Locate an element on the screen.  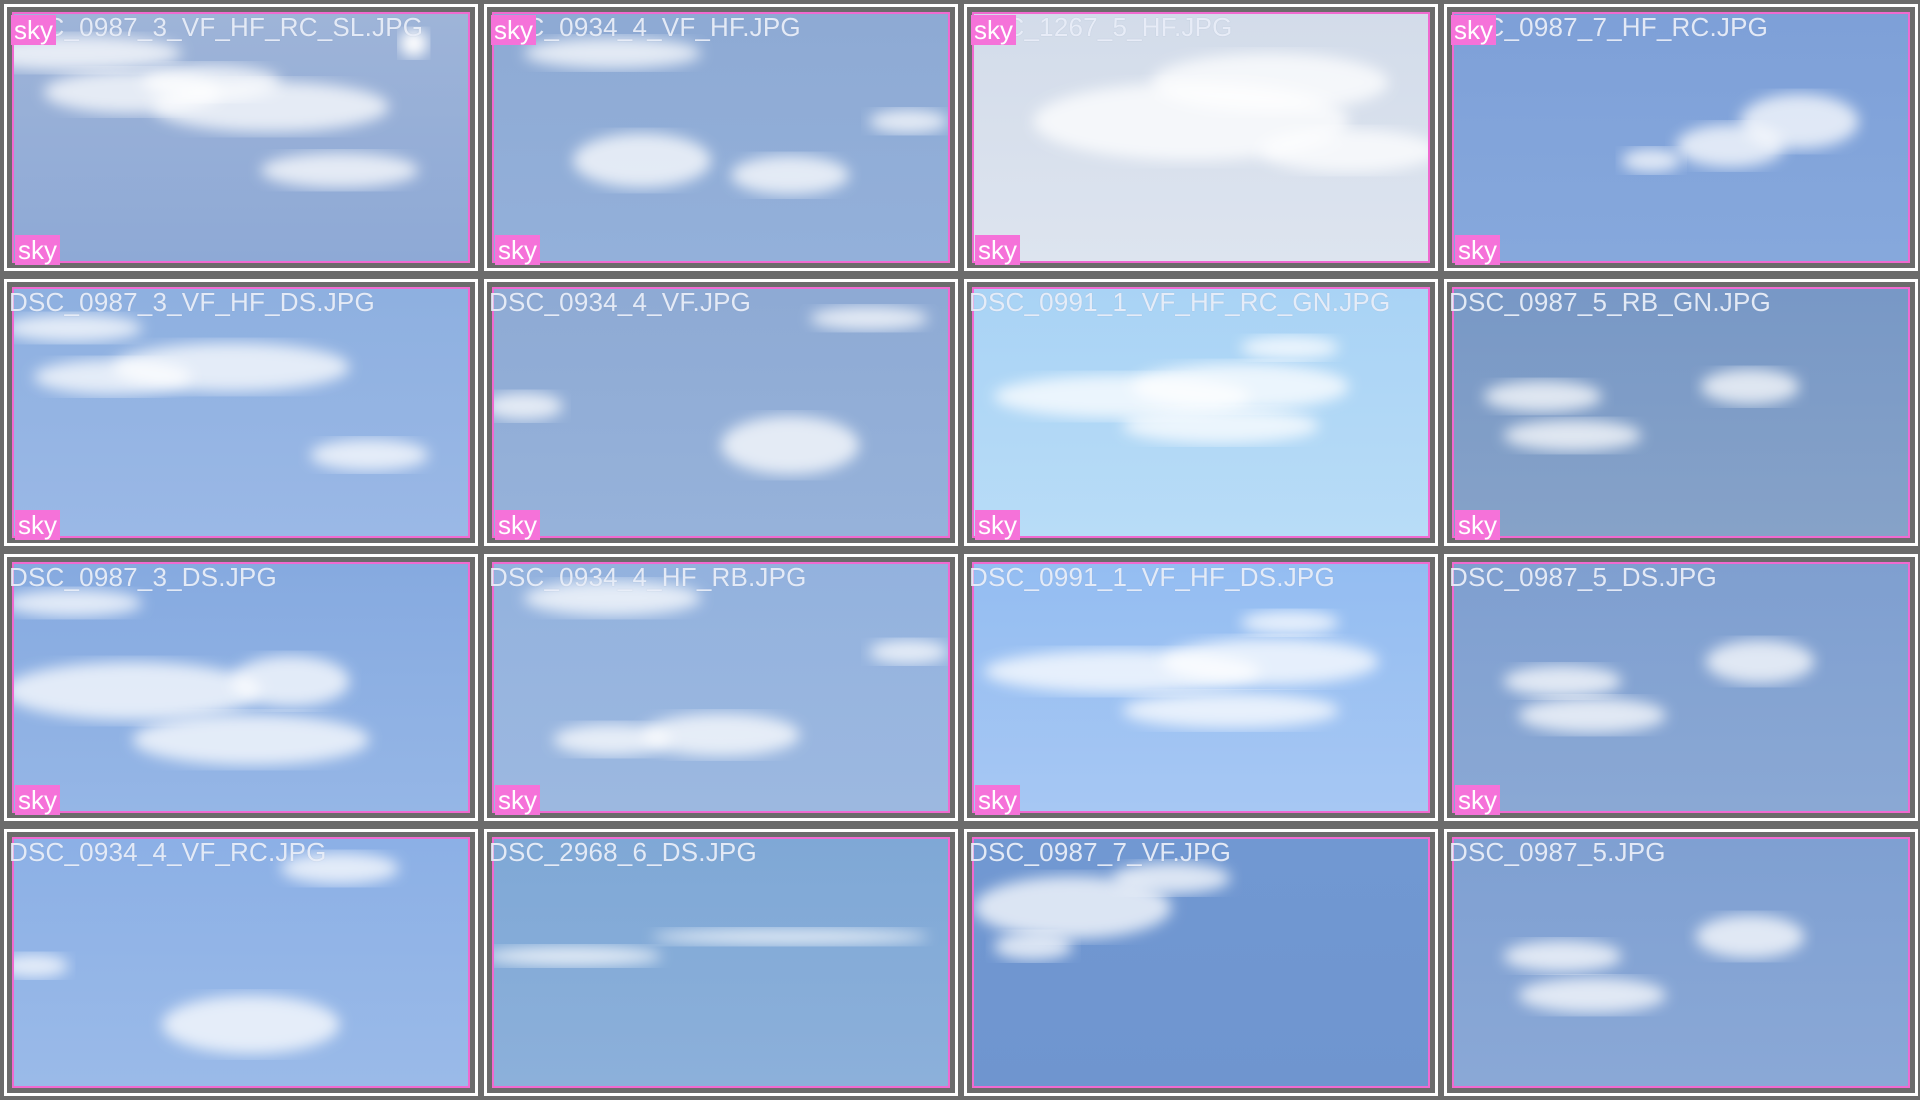
thumbnail-tile: DSC_0987_3_VF_HF_RC_SL.JPG sky sky is located at coordinates (241, 137).